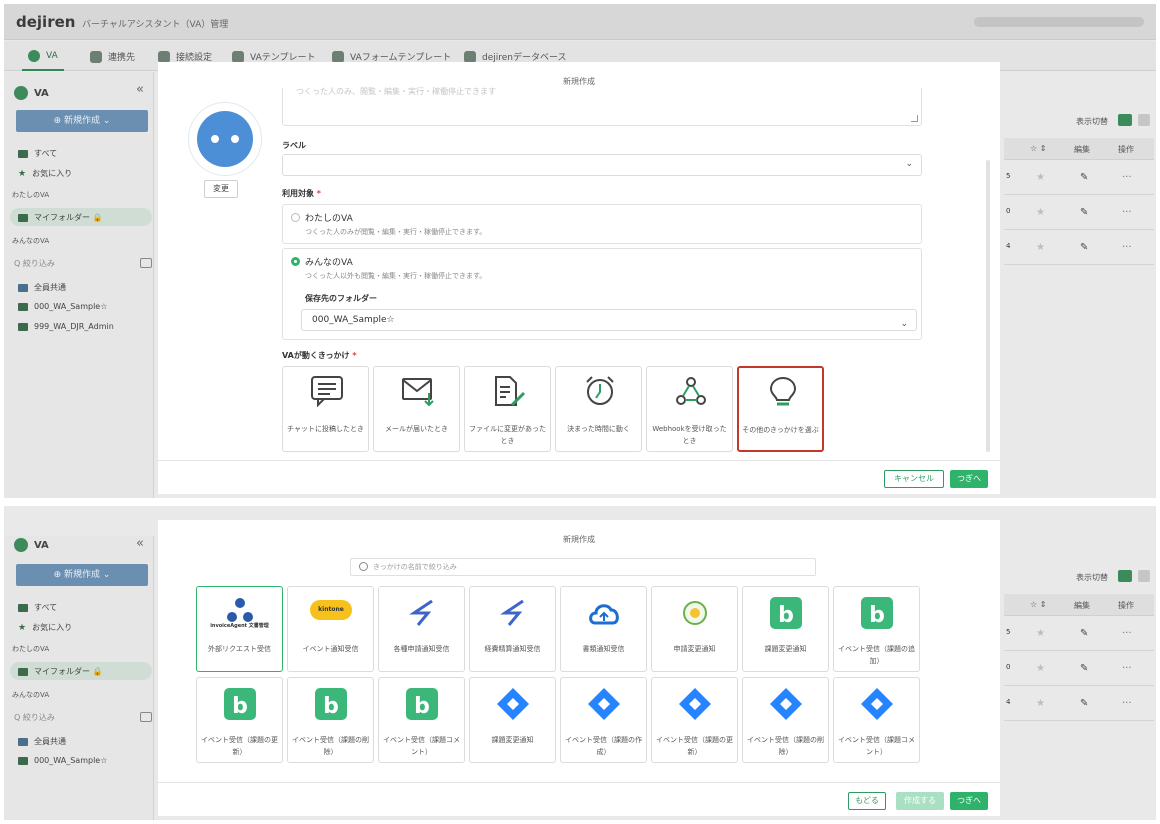  What do you see at coordinates (598, 409) in the screenshot?
I see `trigger-schedule: 決まった時間に動く` at bounding box center [598, 409].